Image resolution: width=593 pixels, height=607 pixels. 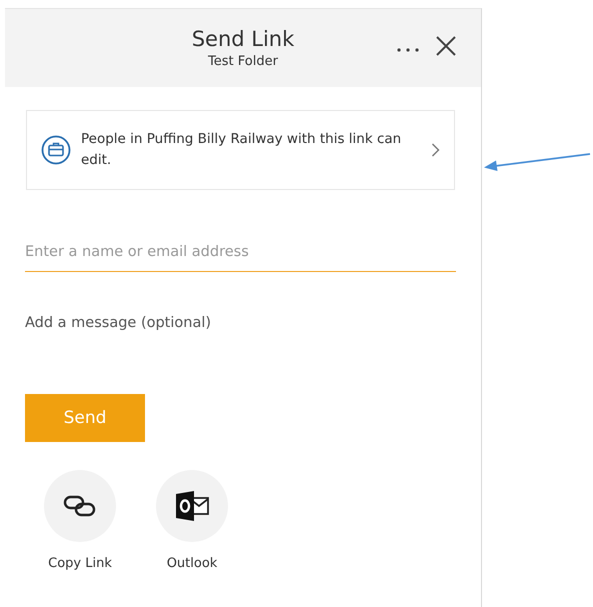 I want to click on share-option: Copy Link, so click(x=80, y=520).